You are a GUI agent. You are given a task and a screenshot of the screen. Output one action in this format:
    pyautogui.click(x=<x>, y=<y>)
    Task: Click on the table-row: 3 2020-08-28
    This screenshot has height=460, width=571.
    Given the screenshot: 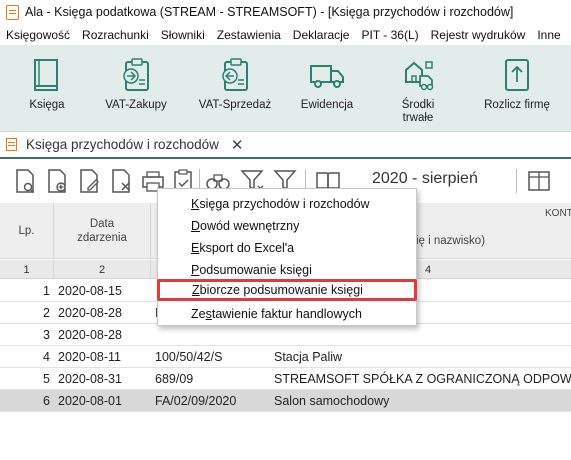 What is the action you would take?
    pyautogui.click(x=285, y=335)
    